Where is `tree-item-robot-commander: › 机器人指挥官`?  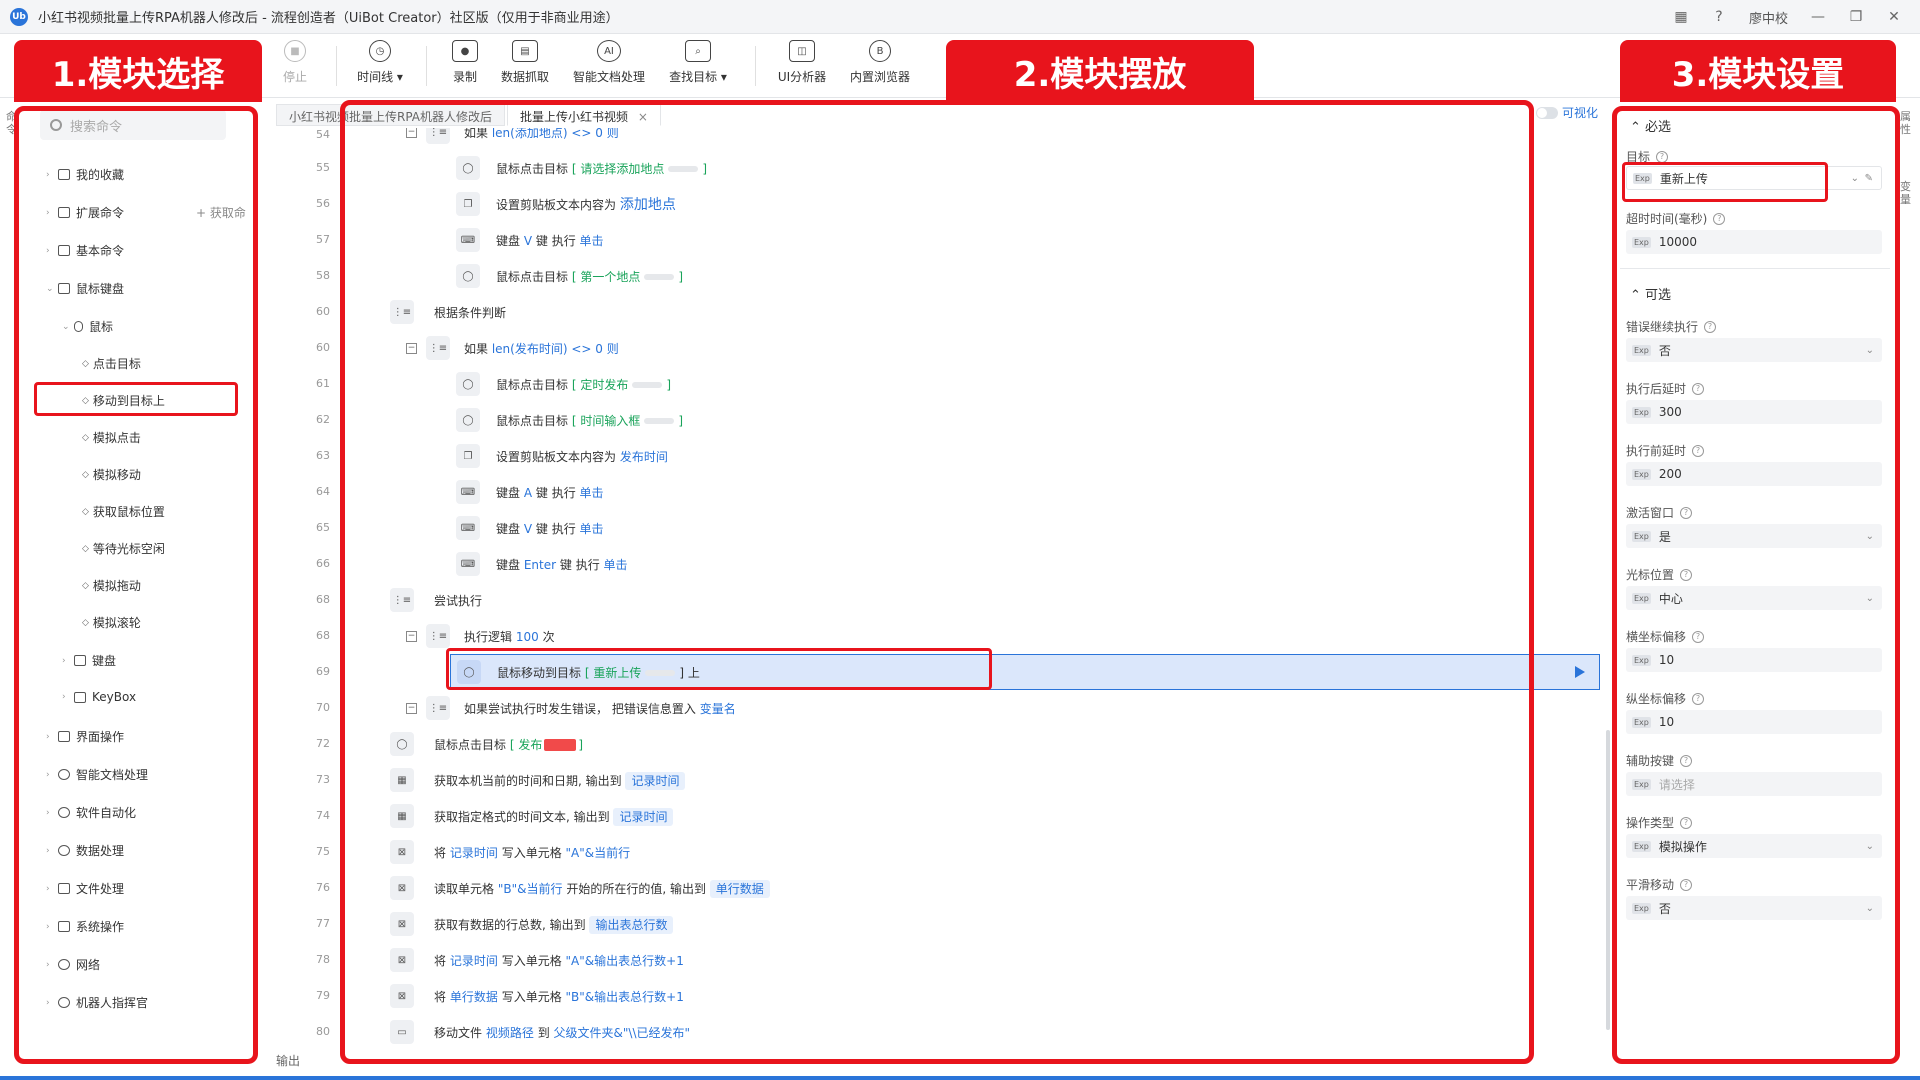
tree-item-robot-commander: › 机器人指挥官 is located at coordinates (97, 1002).